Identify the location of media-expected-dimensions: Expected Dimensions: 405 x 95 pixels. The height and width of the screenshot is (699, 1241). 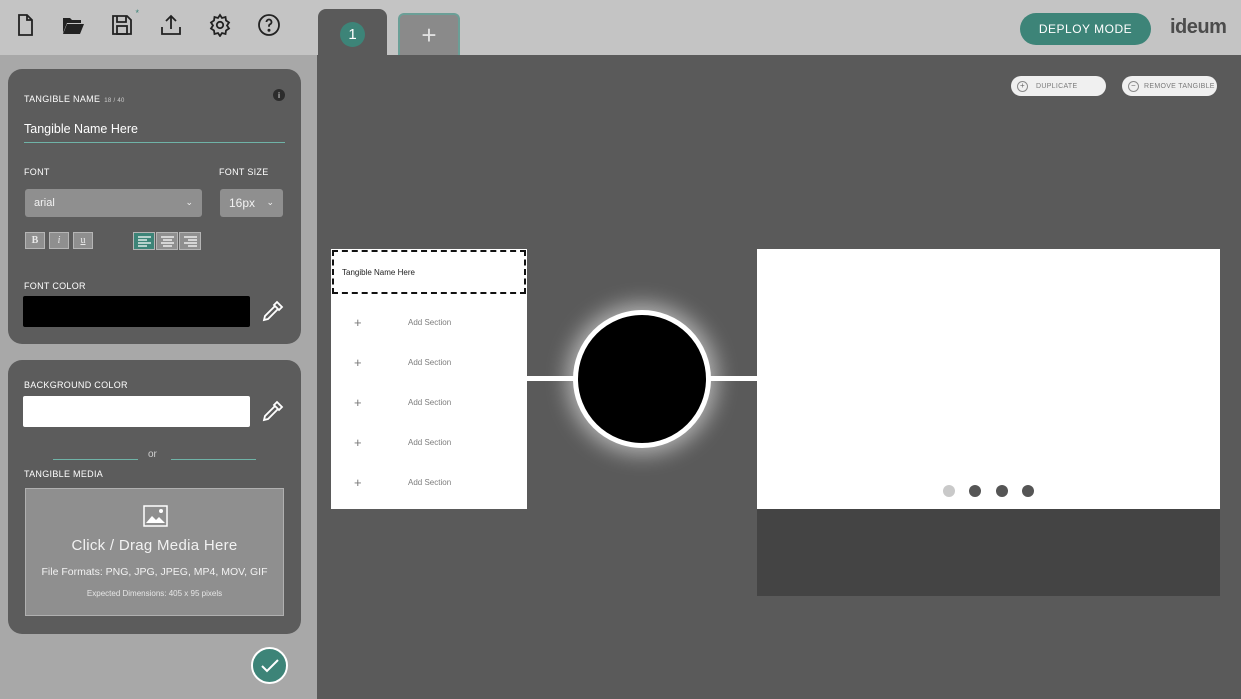
(154, 593).